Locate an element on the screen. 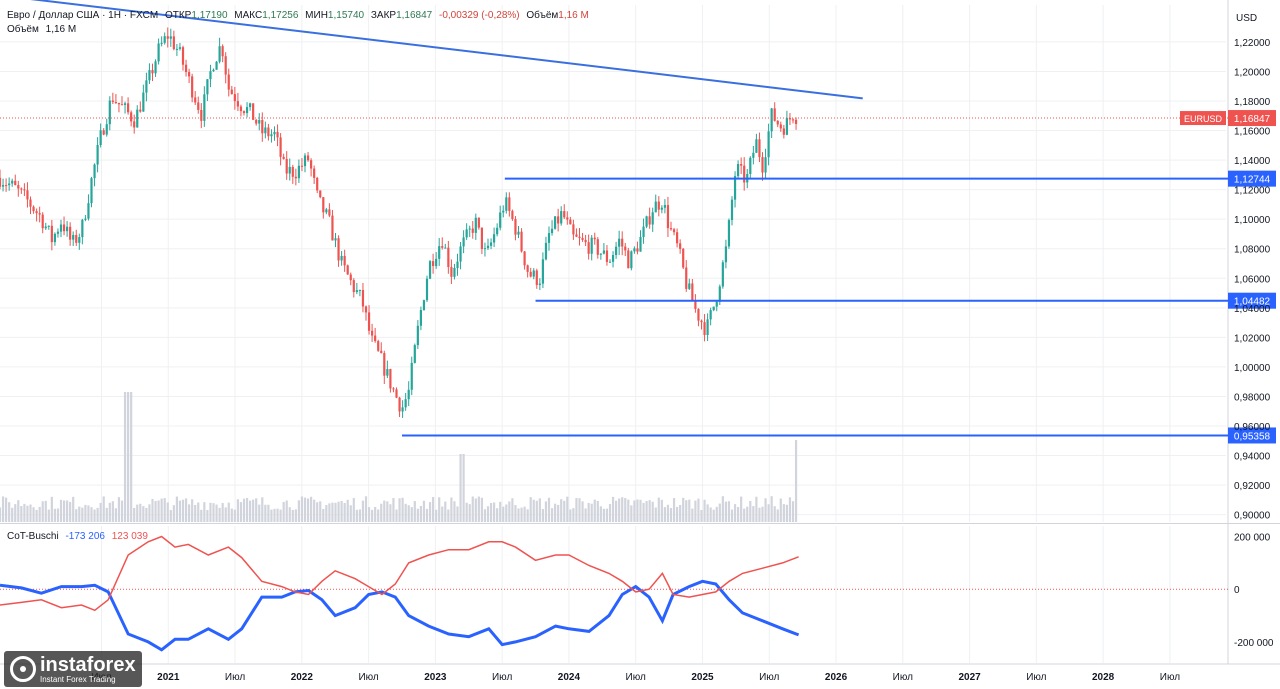  symbol-title: Евро / Доллар США · 1Н · FXCM is located at coordinates (83, 15).